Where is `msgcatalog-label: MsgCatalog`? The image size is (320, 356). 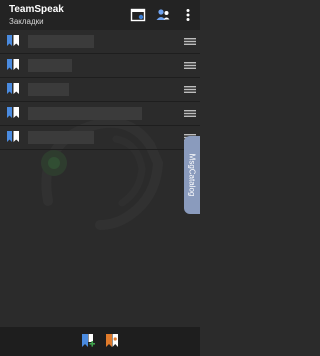 msgcatalog-label: MsgCatalog is located at coordinates (192, 175).